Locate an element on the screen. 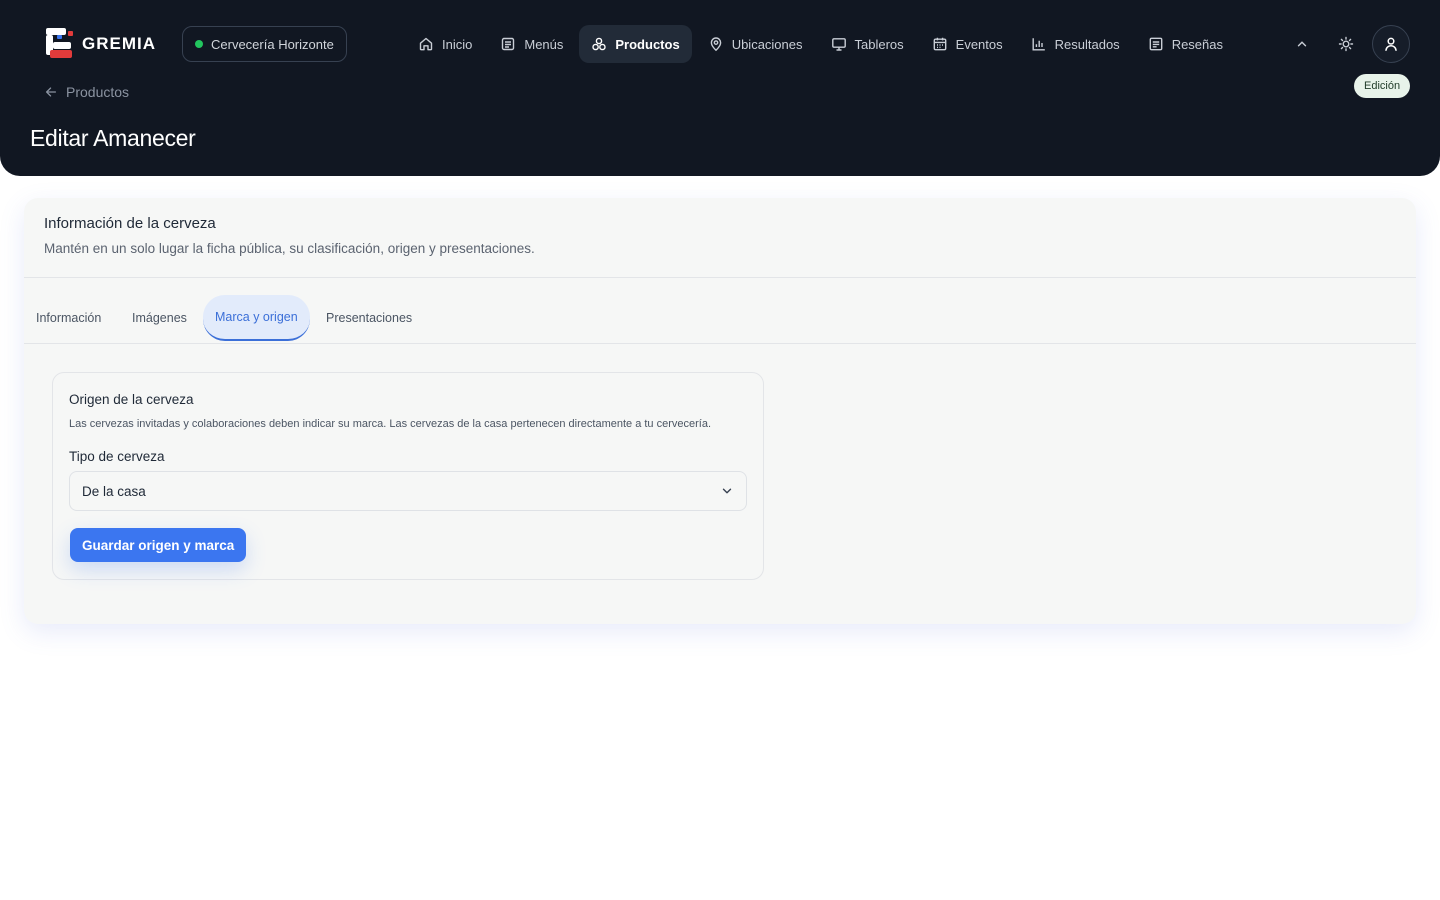 The width and height of the screenshot is (1440, 900). back-link-label: Productos is located at coordinates (98, 92).